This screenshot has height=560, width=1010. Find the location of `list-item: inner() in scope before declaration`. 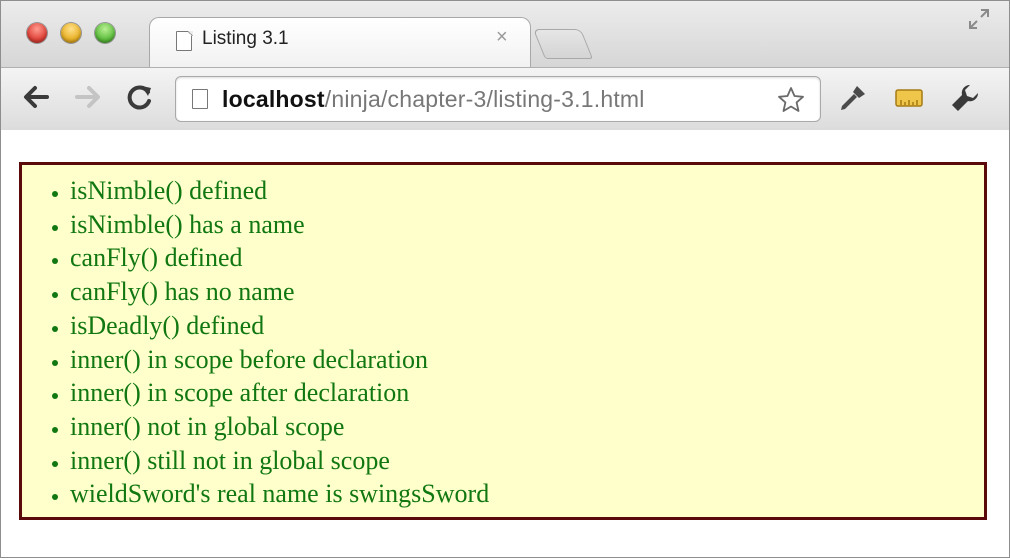

list-item: inner() in scope before declaration is located at coordinates (527, 360).